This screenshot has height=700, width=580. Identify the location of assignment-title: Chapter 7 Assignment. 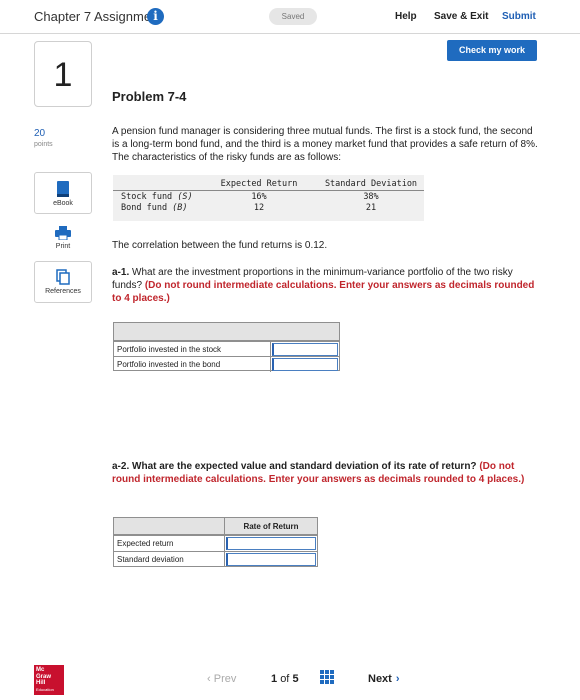
(98, 16).